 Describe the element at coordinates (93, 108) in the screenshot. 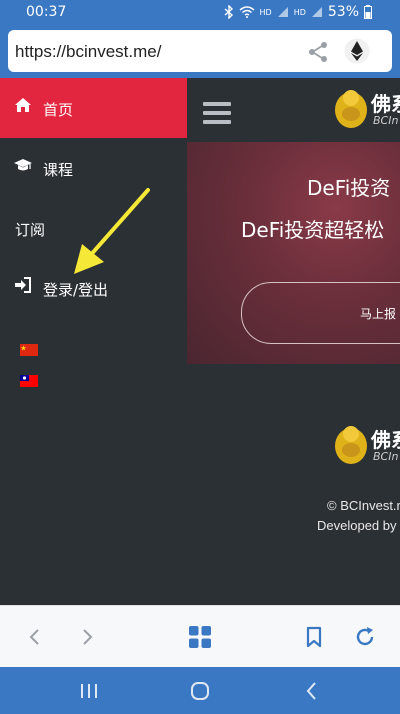

I see `sidebar-item-home: 首页` at that location.